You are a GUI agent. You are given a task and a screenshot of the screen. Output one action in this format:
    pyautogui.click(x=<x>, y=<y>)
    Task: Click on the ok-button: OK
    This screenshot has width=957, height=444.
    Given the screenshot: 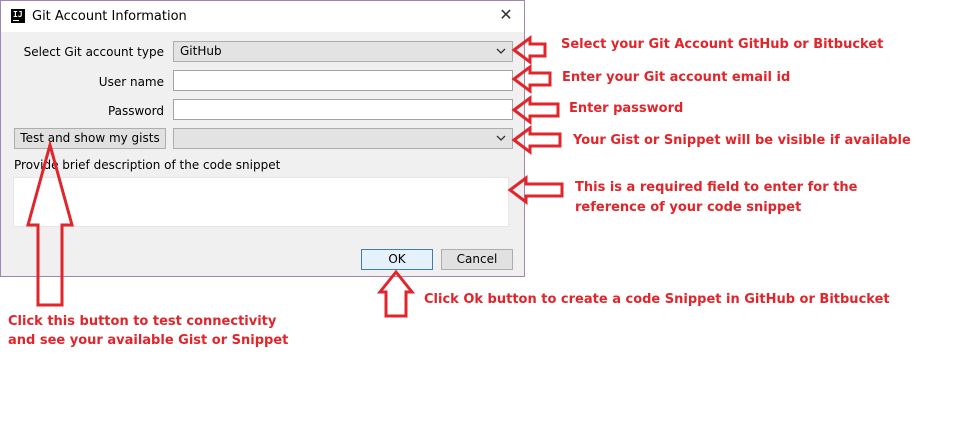 What is the action you would take?
    pyautogui.click(x=397, y=259)
    